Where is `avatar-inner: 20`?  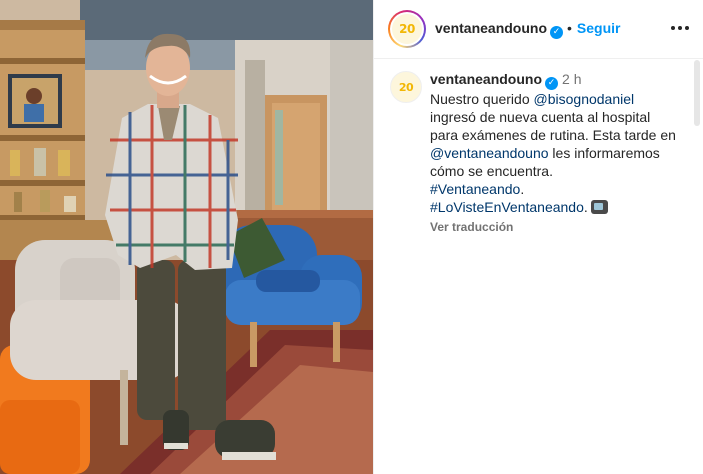 avatar-inner: 20 is located at coordinates (407, 29).